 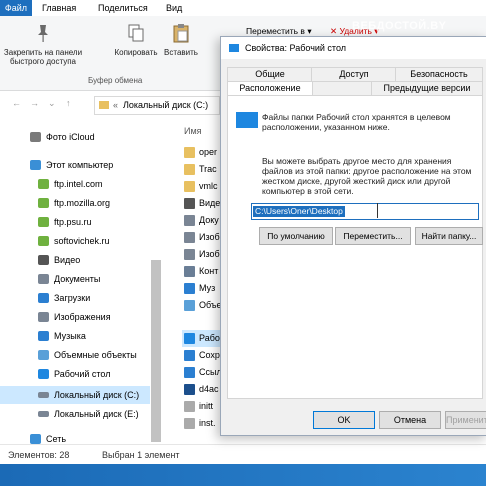 I want to click on tab-home: Главная, so click(x=59, y=8).